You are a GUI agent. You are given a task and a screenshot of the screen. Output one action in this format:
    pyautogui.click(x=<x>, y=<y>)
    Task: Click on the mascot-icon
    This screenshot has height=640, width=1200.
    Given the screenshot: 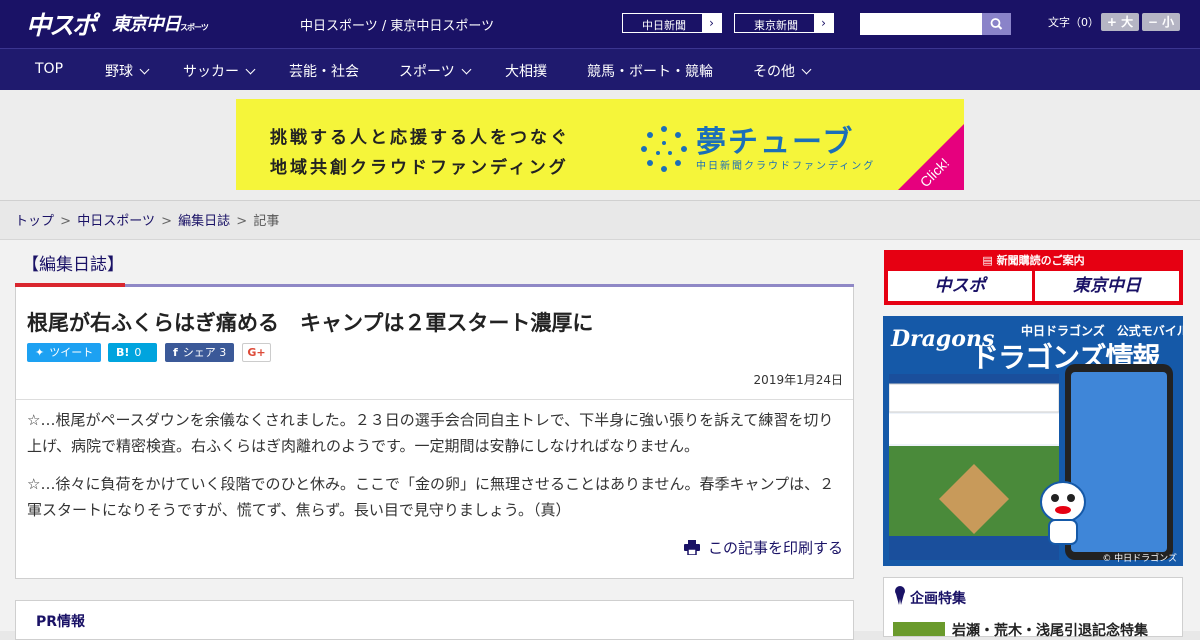 What is the action you would take?
    pyautogui.click(x=1063, y=513)
    